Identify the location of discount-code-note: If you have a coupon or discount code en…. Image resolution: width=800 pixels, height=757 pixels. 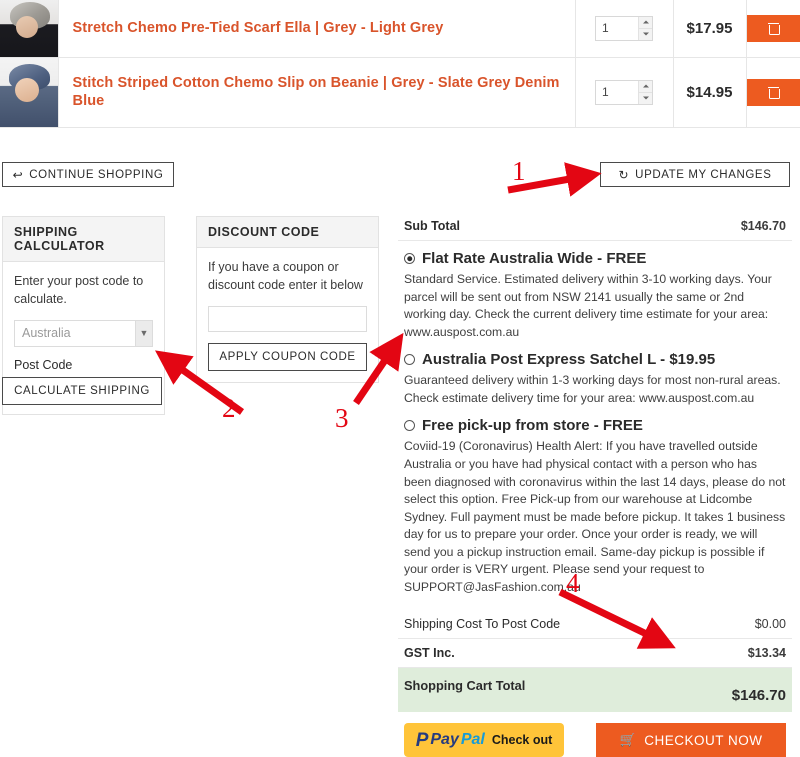
(287, 277).